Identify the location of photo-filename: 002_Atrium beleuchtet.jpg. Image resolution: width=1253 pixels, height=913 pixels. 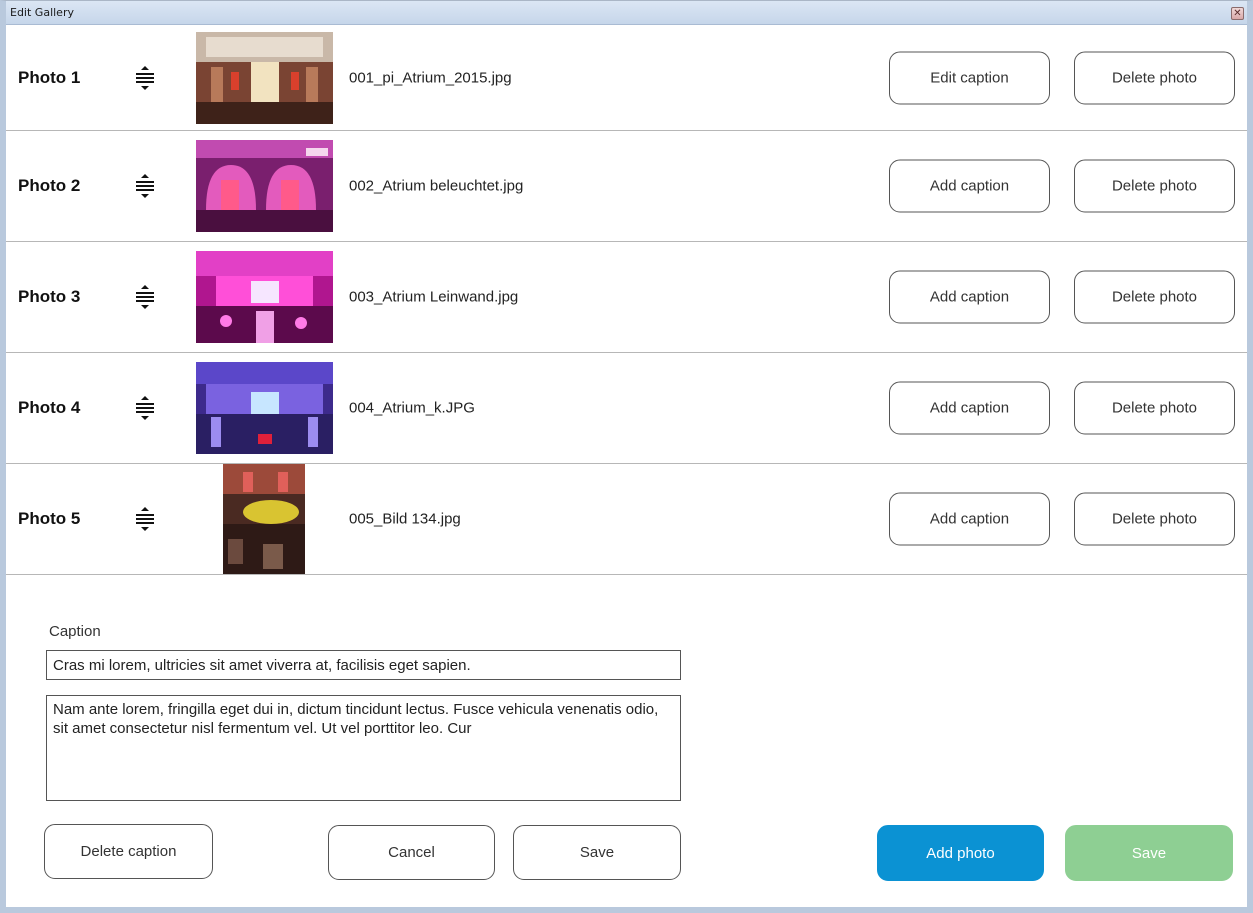
(436, 186).